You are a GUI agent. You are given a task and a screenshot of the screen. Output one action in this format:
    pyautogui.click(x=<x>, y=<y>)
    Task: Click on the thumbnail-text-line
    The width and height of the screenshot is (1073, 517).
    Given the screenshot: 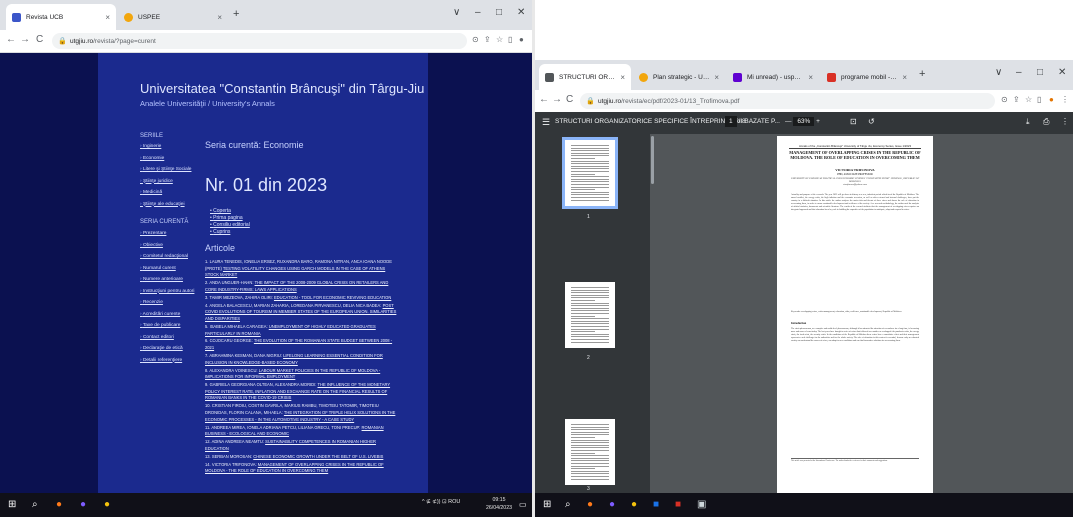 What is the action you would take?
    pyautogui.click(x=590, y=179)
    